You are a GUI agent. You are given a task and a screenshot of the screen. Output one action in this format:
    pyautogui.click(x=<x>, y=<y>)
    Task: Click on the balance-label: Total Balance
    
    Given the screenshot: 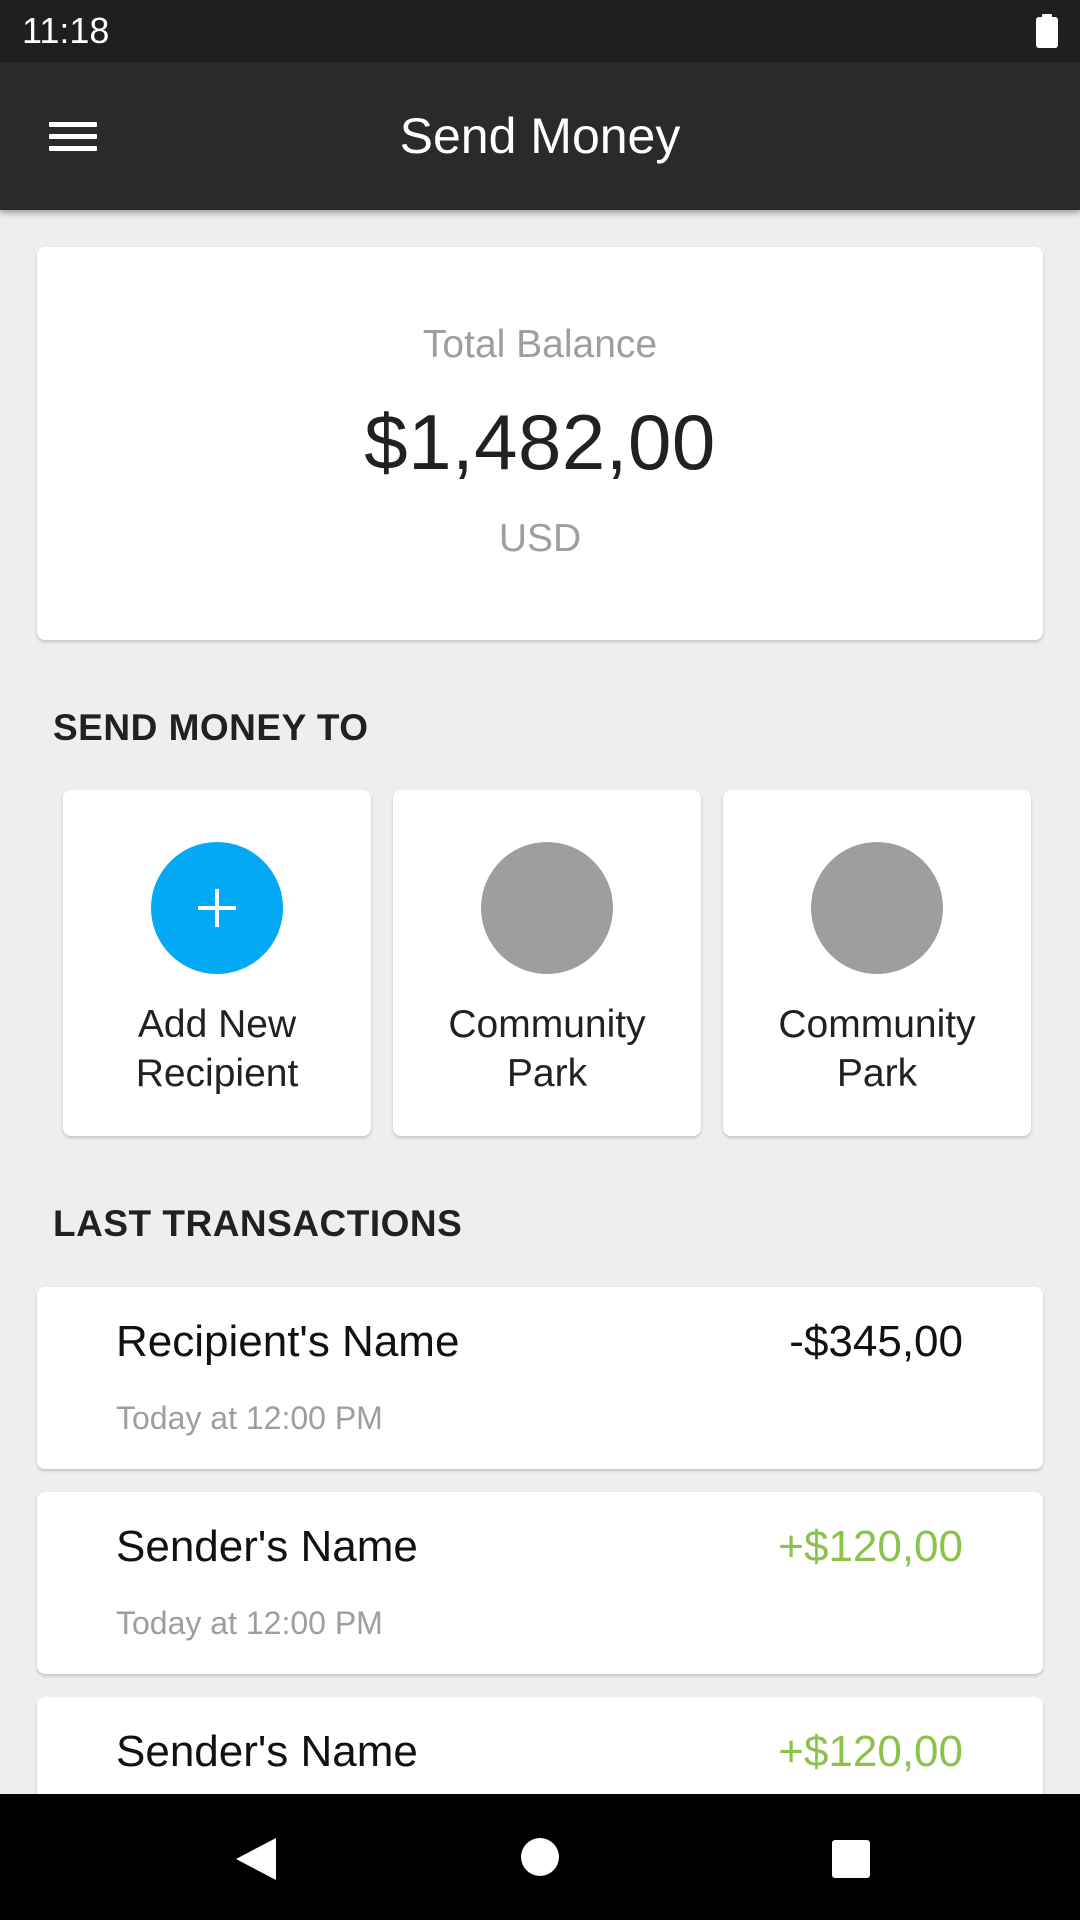 What is the action you would take?
    pyautogui.click(x=540, y=344)
    